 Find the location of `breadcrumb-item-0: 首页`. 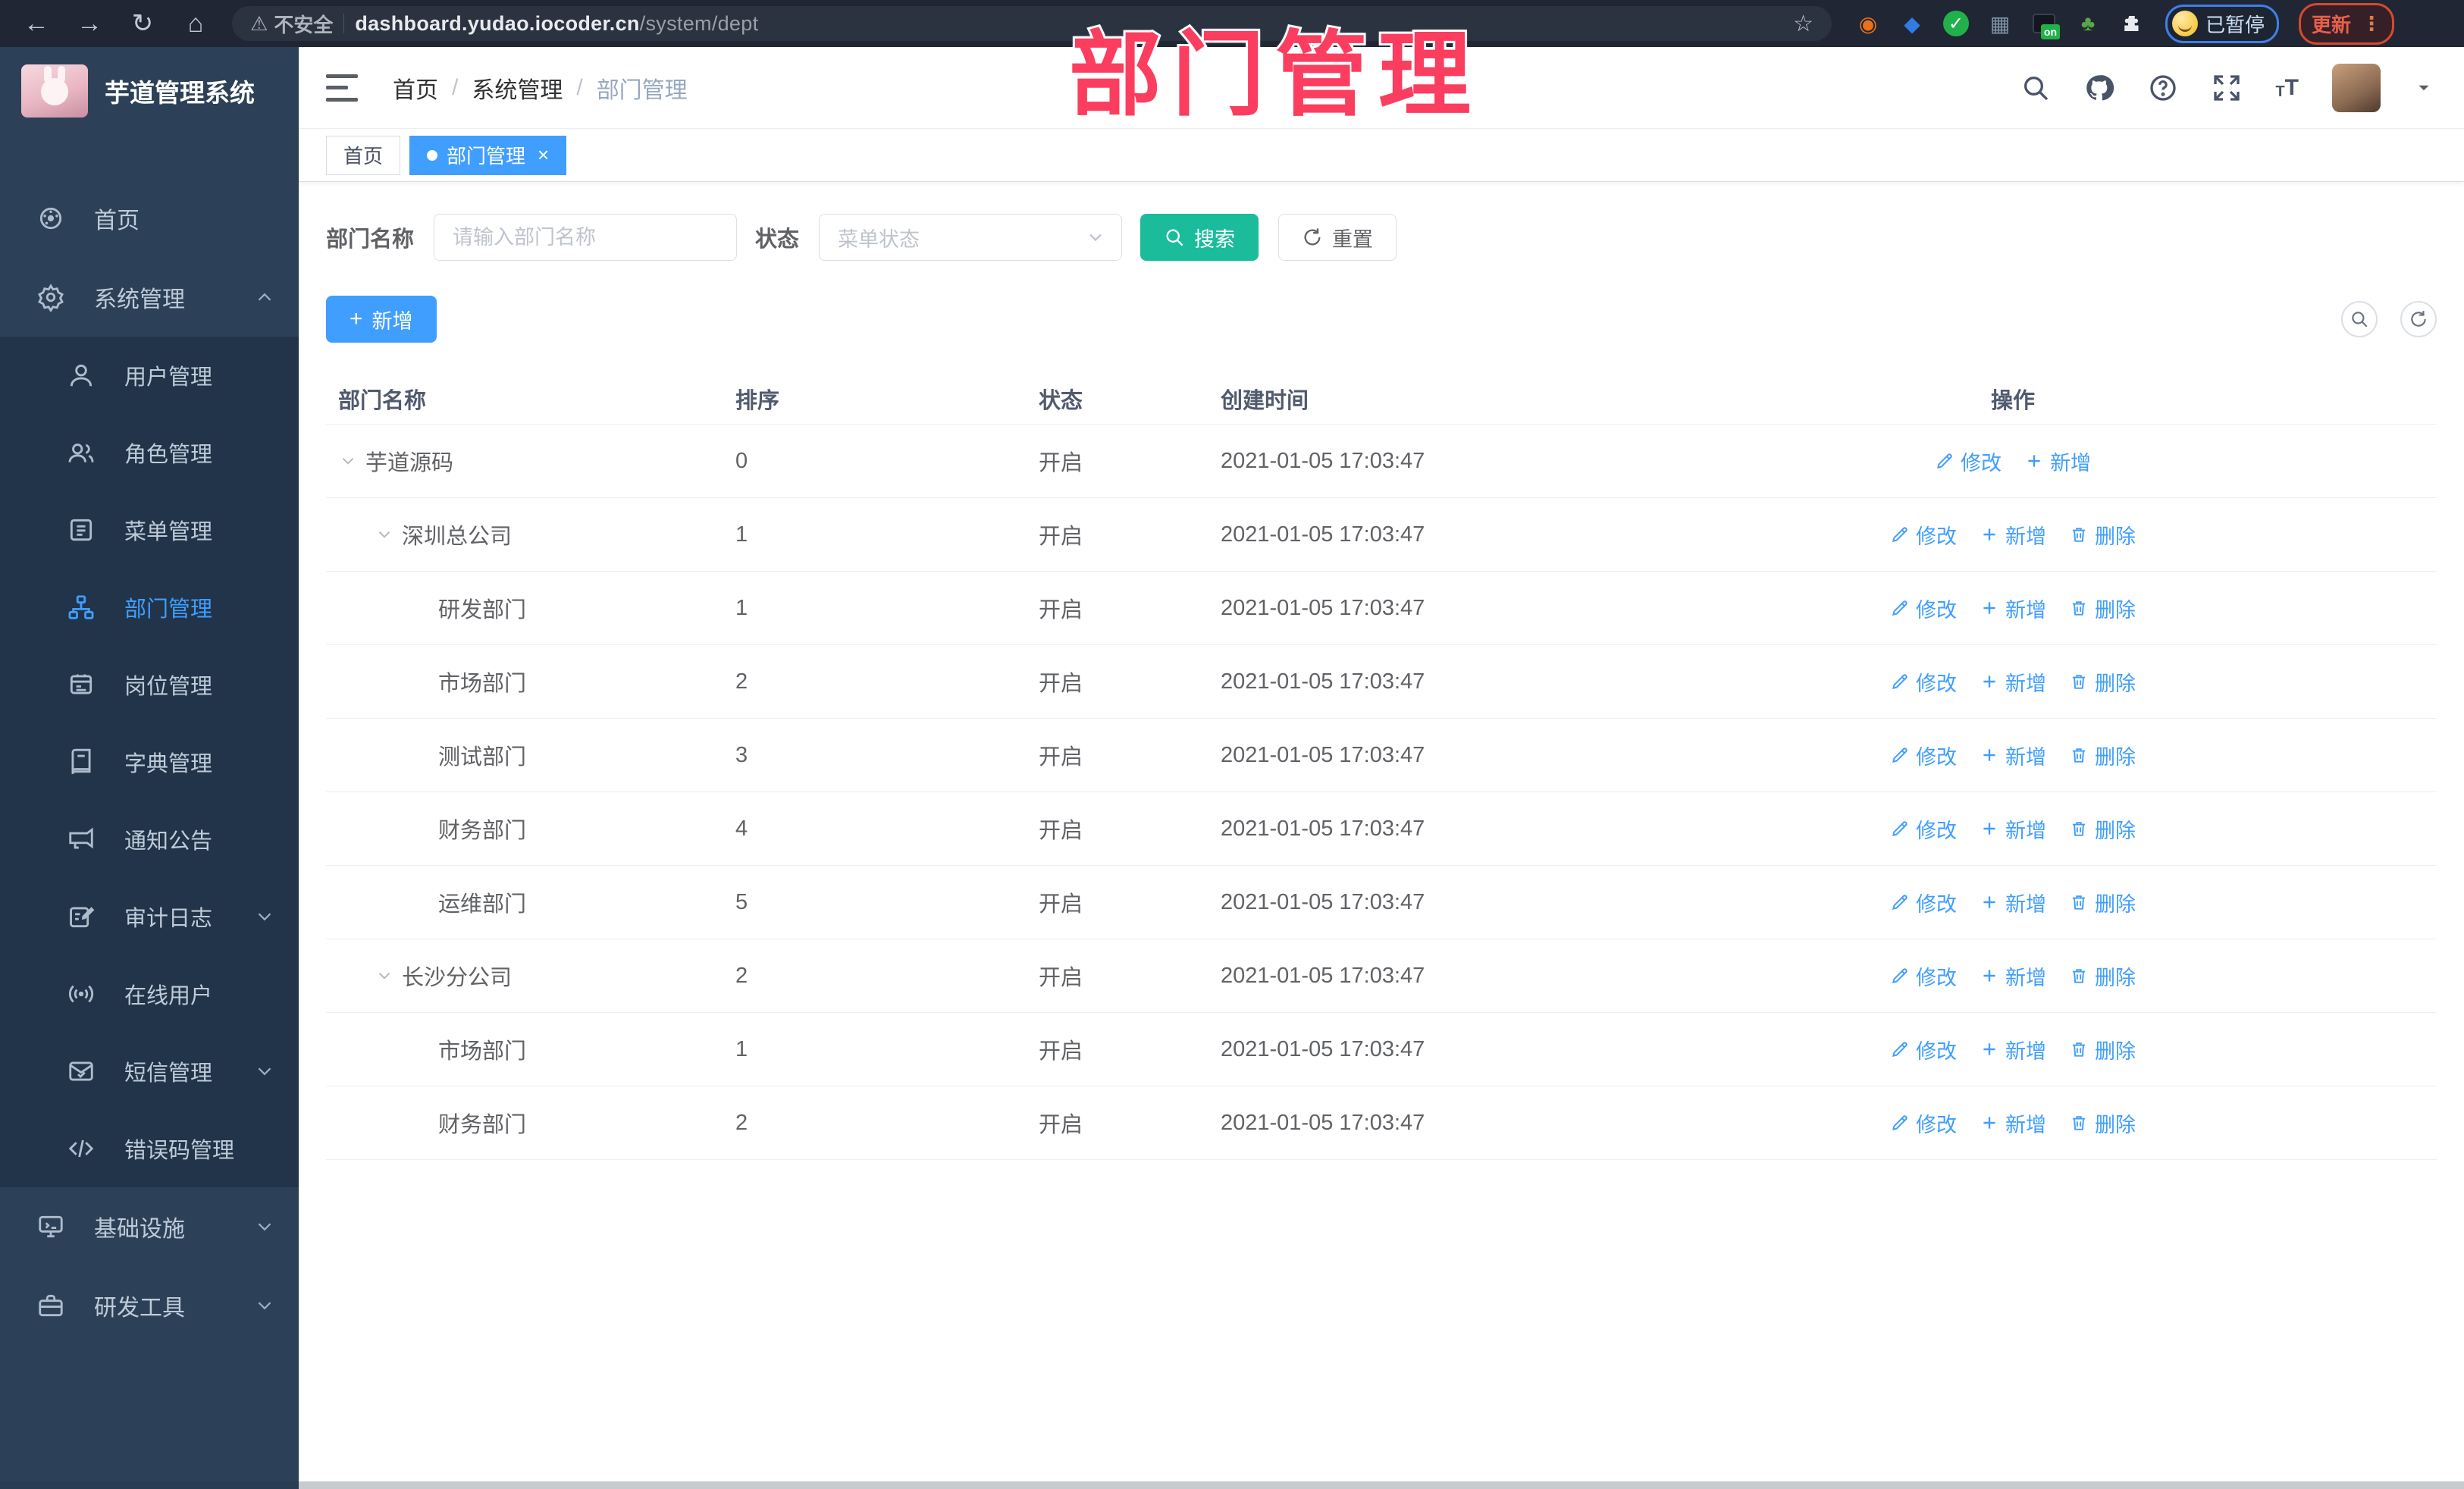

breadcrumb-item-0: 首页 is located at coordinates (416, 88).